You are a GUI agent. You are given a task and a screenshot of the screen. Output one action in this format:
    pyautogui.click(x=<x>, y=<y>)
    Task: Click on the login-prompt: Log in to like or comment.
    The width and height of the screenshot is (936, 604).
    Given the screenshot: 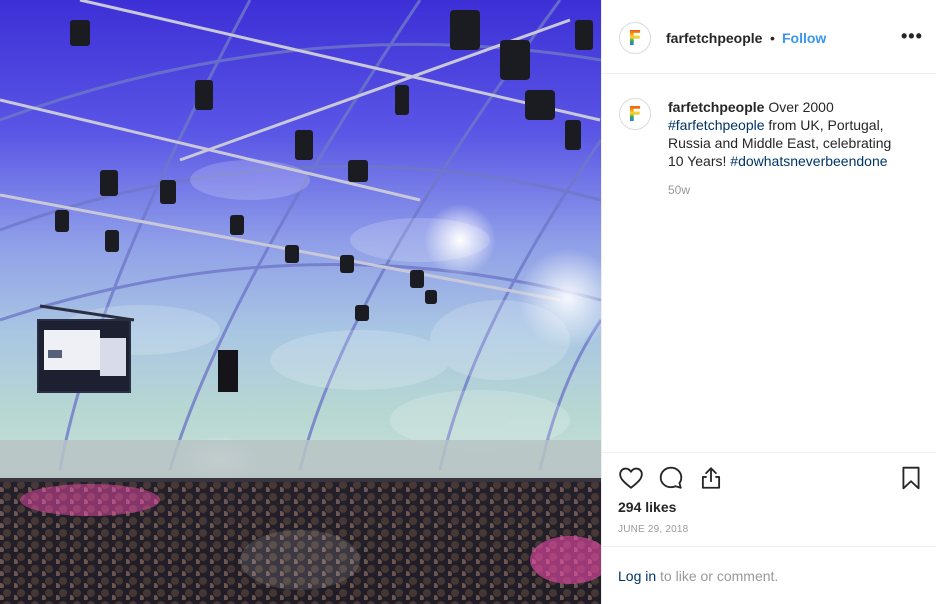 What is the action you would take?
    pyautogui.click(x=698, y=576)
    